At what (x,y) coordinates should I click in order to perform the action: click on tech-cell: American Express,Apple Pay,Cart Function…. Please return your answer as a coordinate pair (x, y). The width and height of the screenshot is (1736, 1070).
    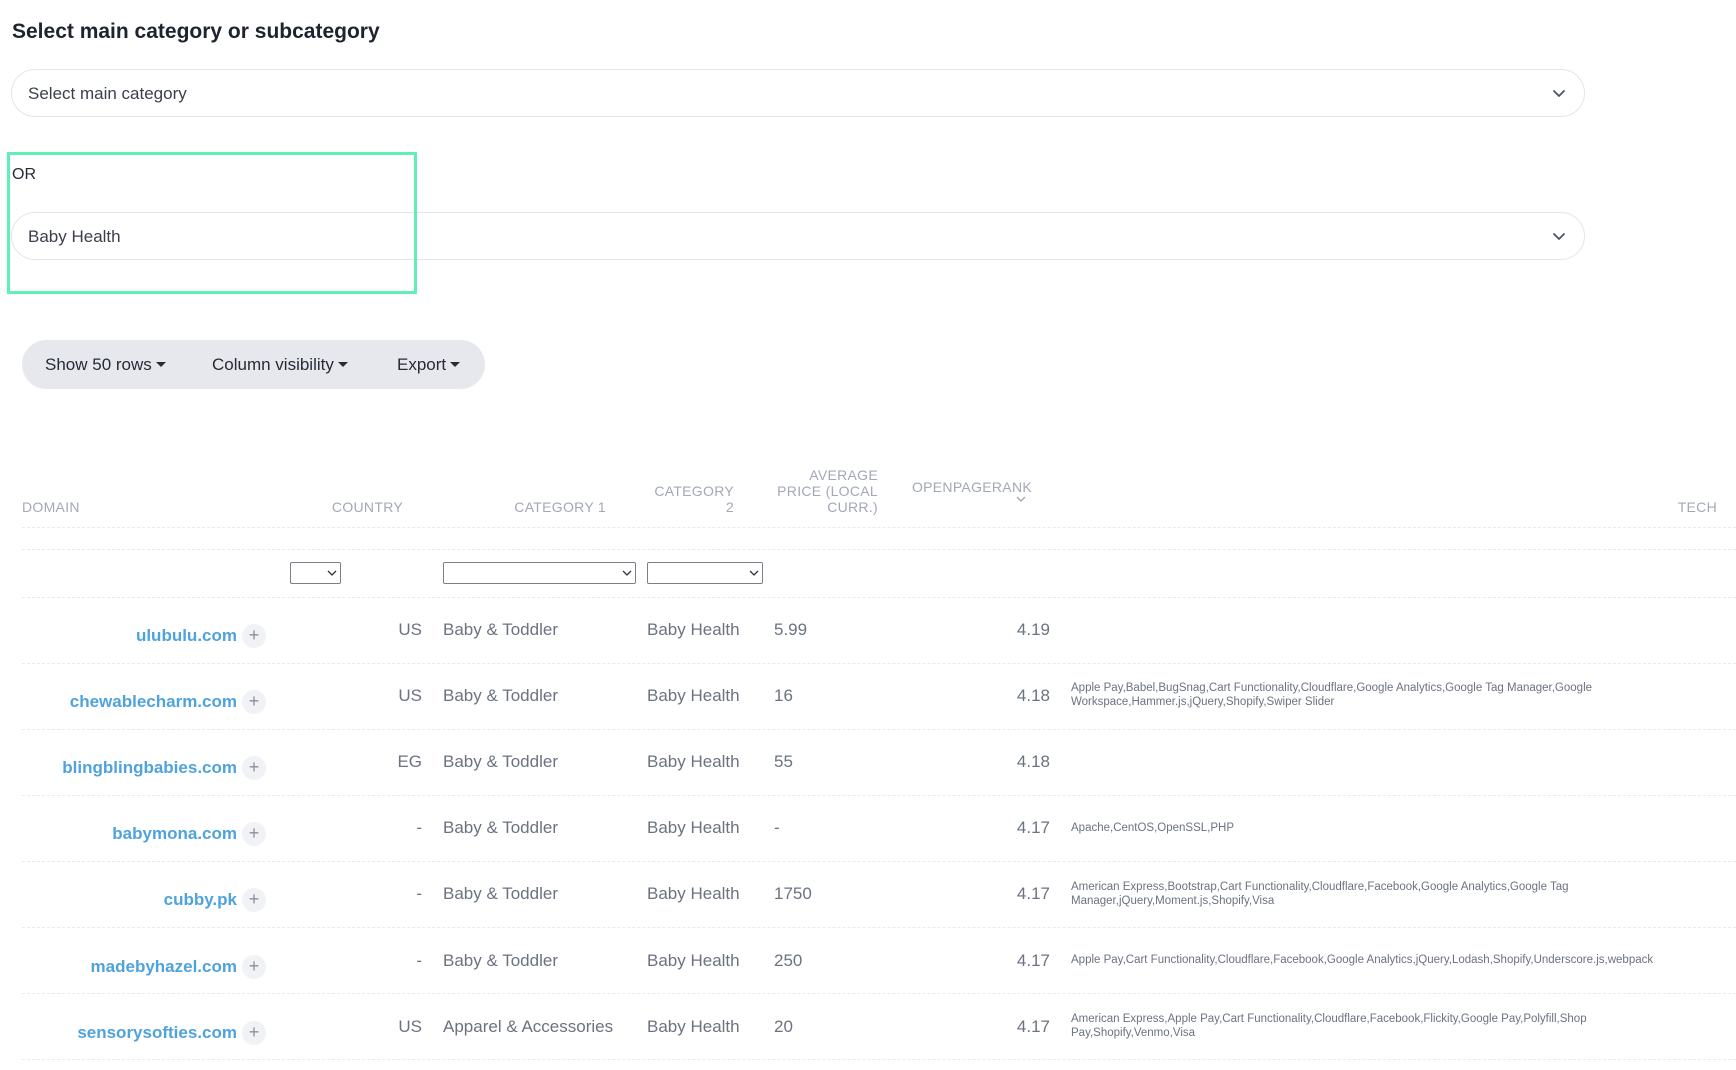
    Looking at the image, I should click on (1381, 1026).